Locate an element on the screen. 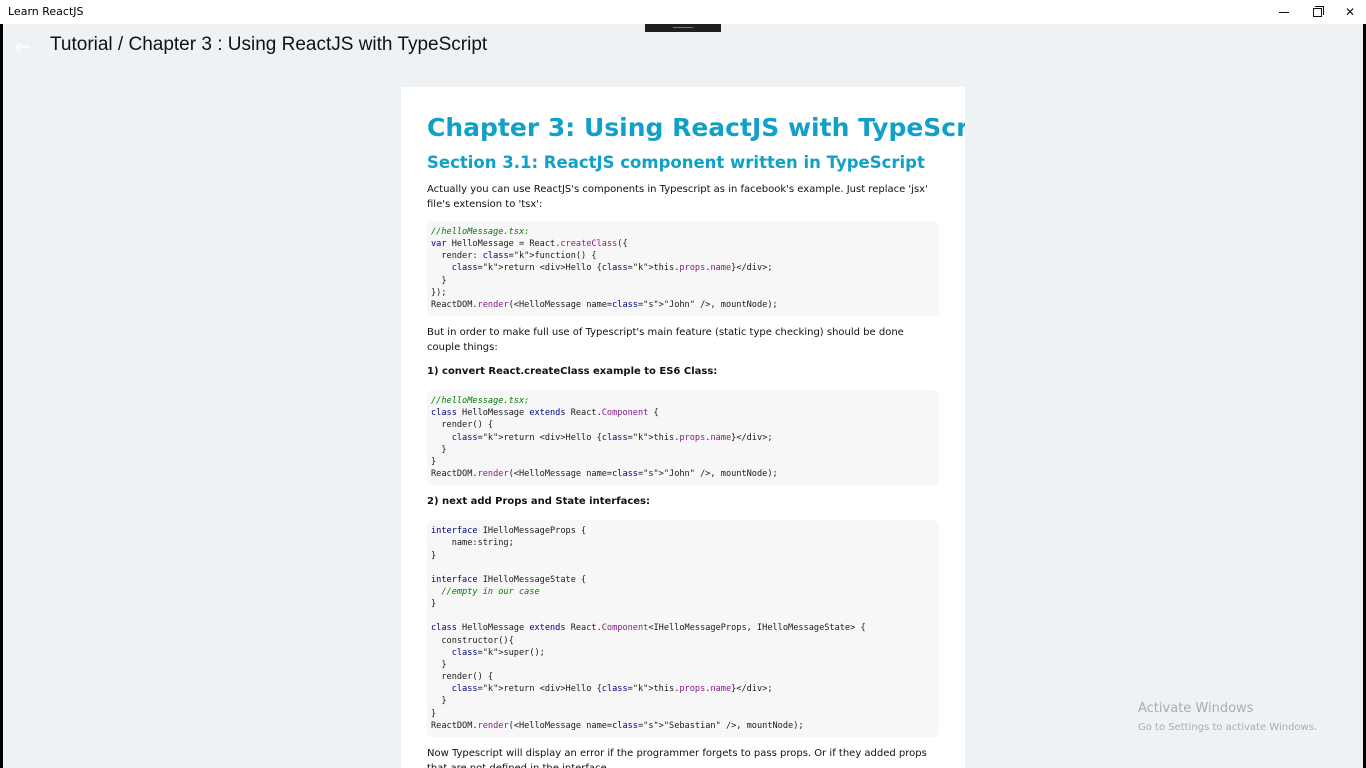 Image resolution: width=1366 pixels, height=768 pixels. code-line: constructor(){ is located at coordinates (472, 640).